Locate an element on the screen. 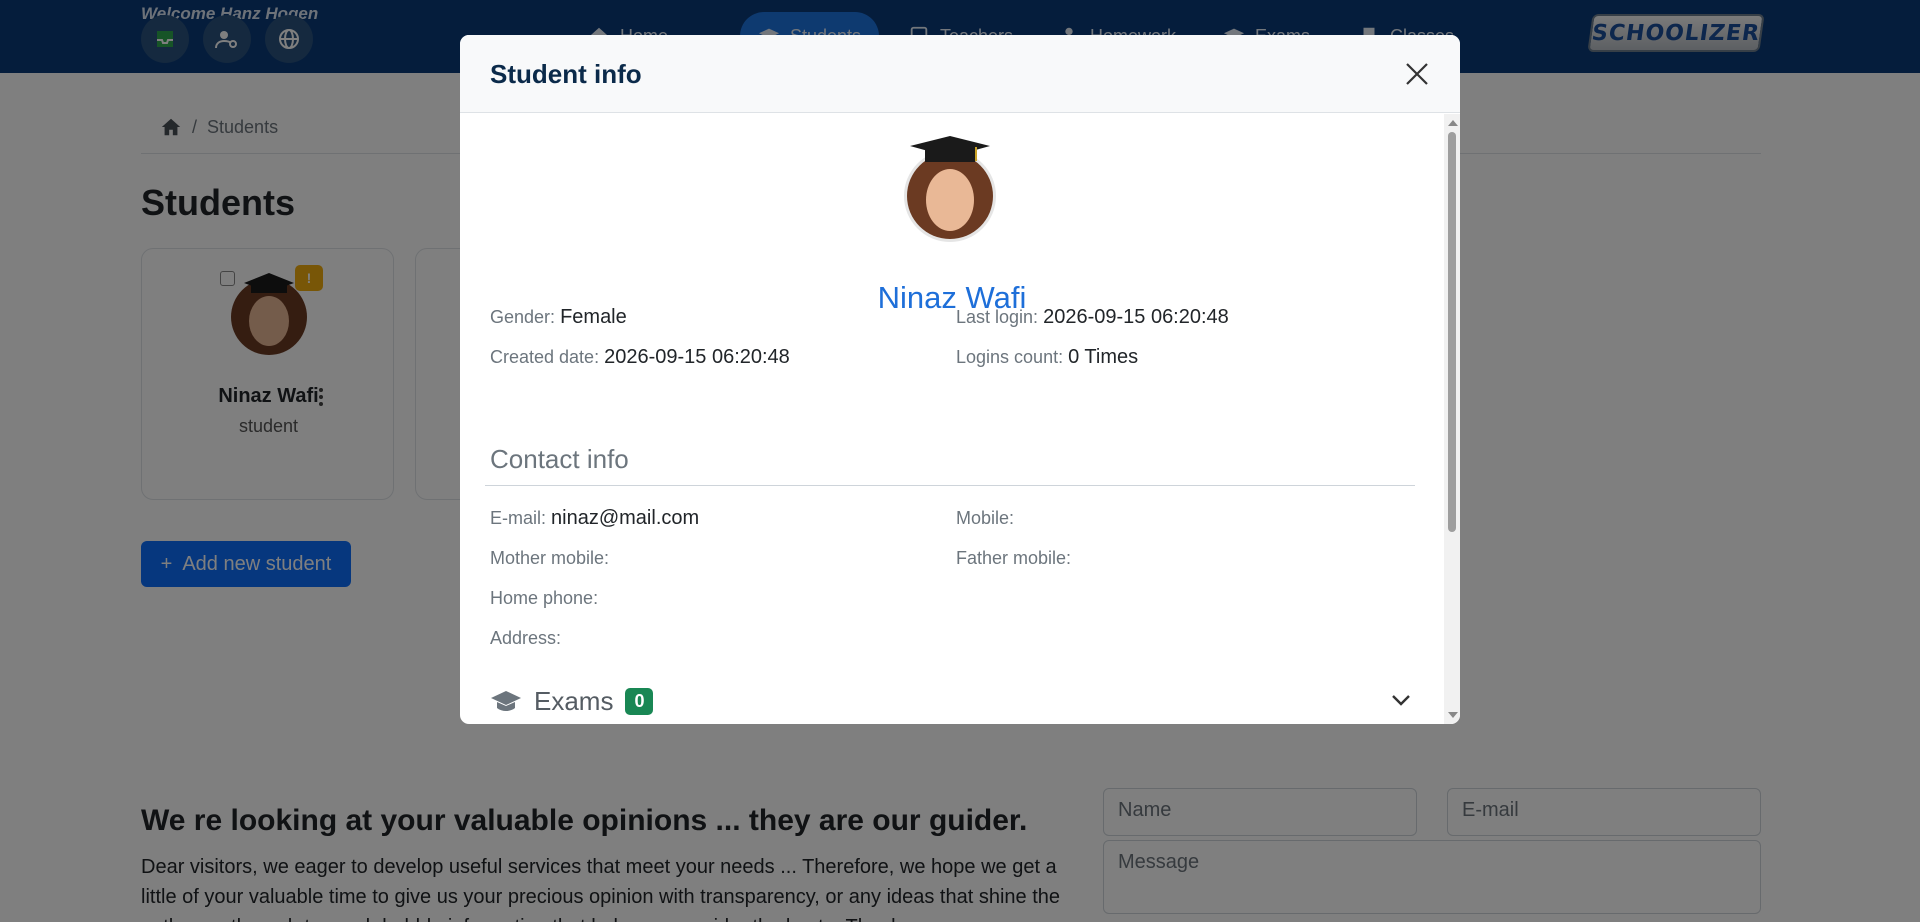  last-login-field: Last login: 2026-09-15 06:20:48 is located at coordinates (1092, 317).